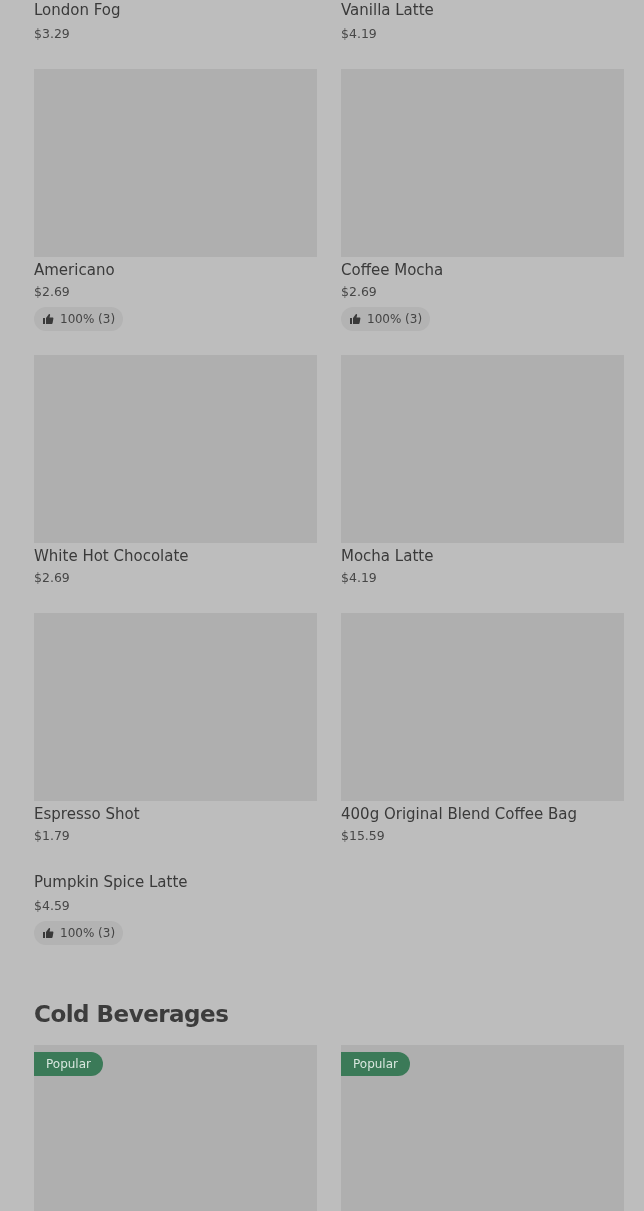  What do you see at coordinates (459, 814) in the screenshot?
I see `item-name: 400g Original Blend Coffee Bag` at bounding box center [459, 814].